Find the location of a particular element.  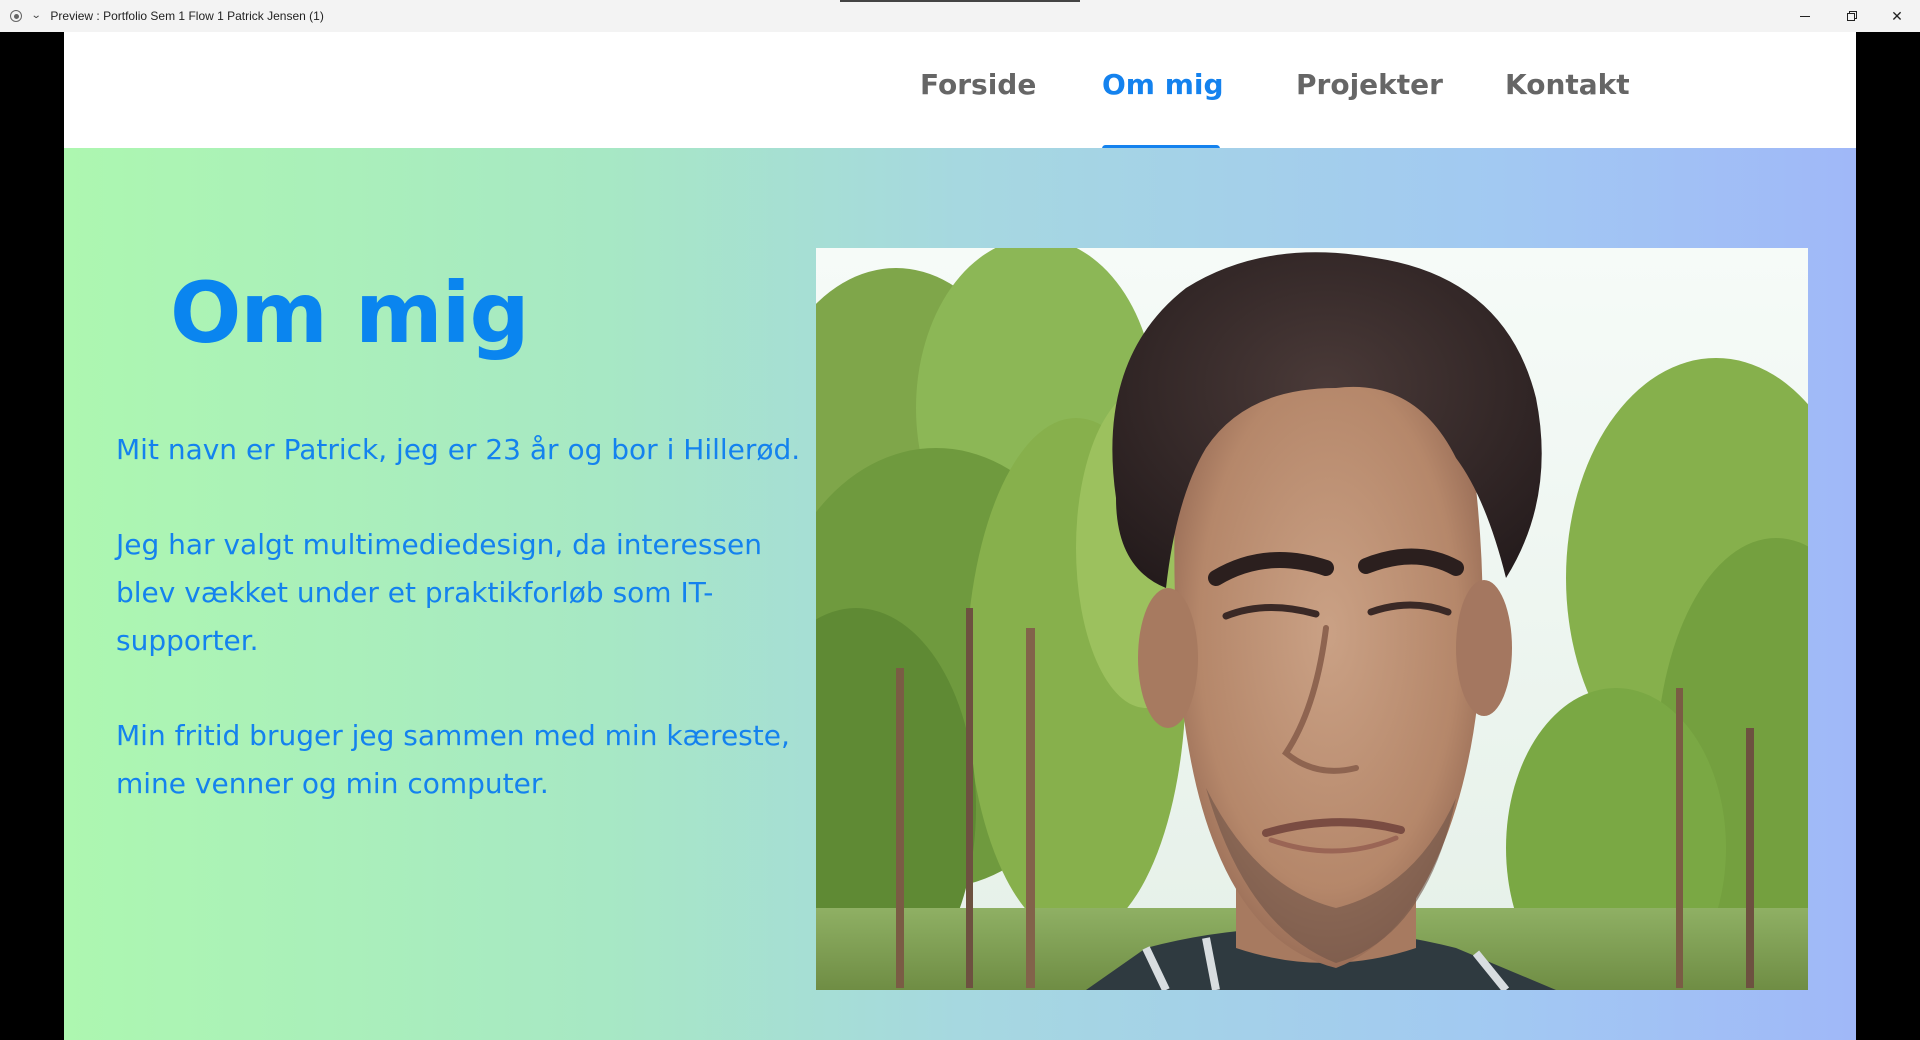

tab-indicator is located at coordinates (960, 1).